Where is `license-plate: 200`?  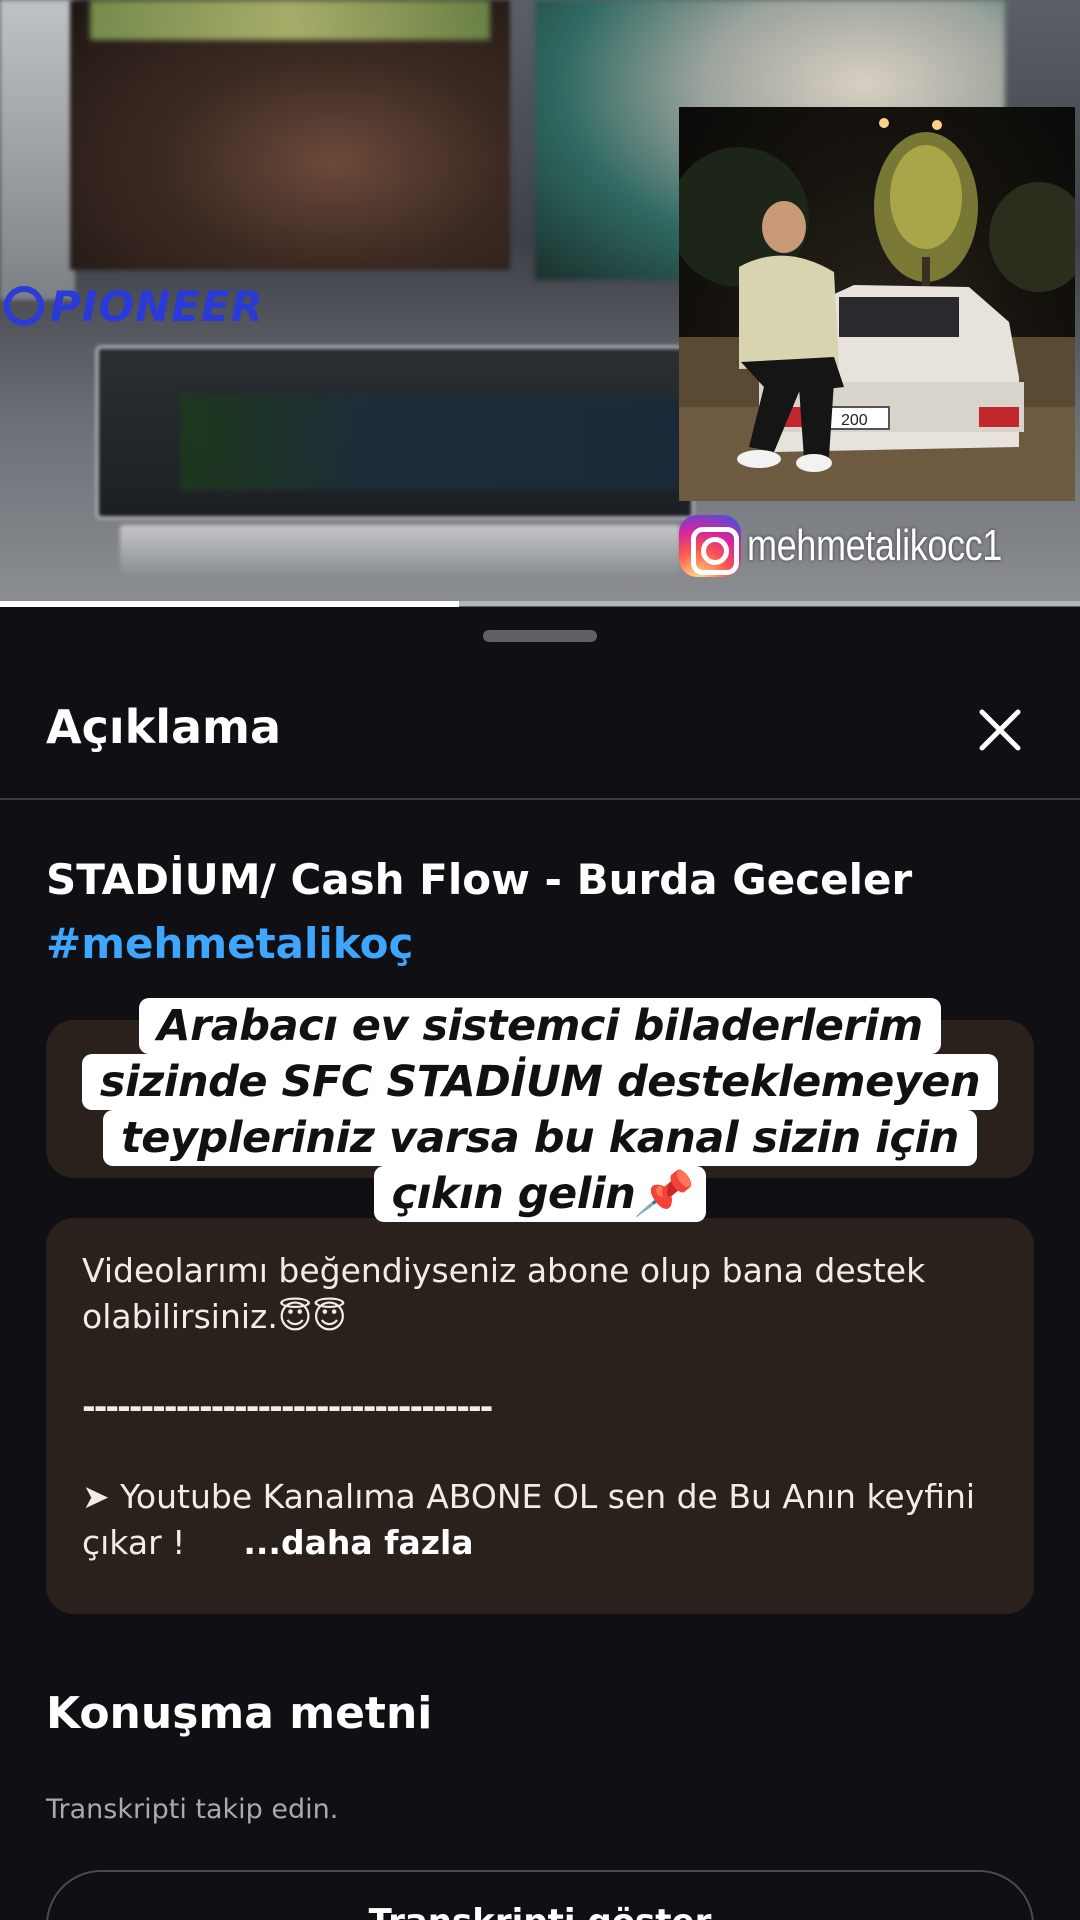
license-plate: 200 is located at coordinates (854, 420).